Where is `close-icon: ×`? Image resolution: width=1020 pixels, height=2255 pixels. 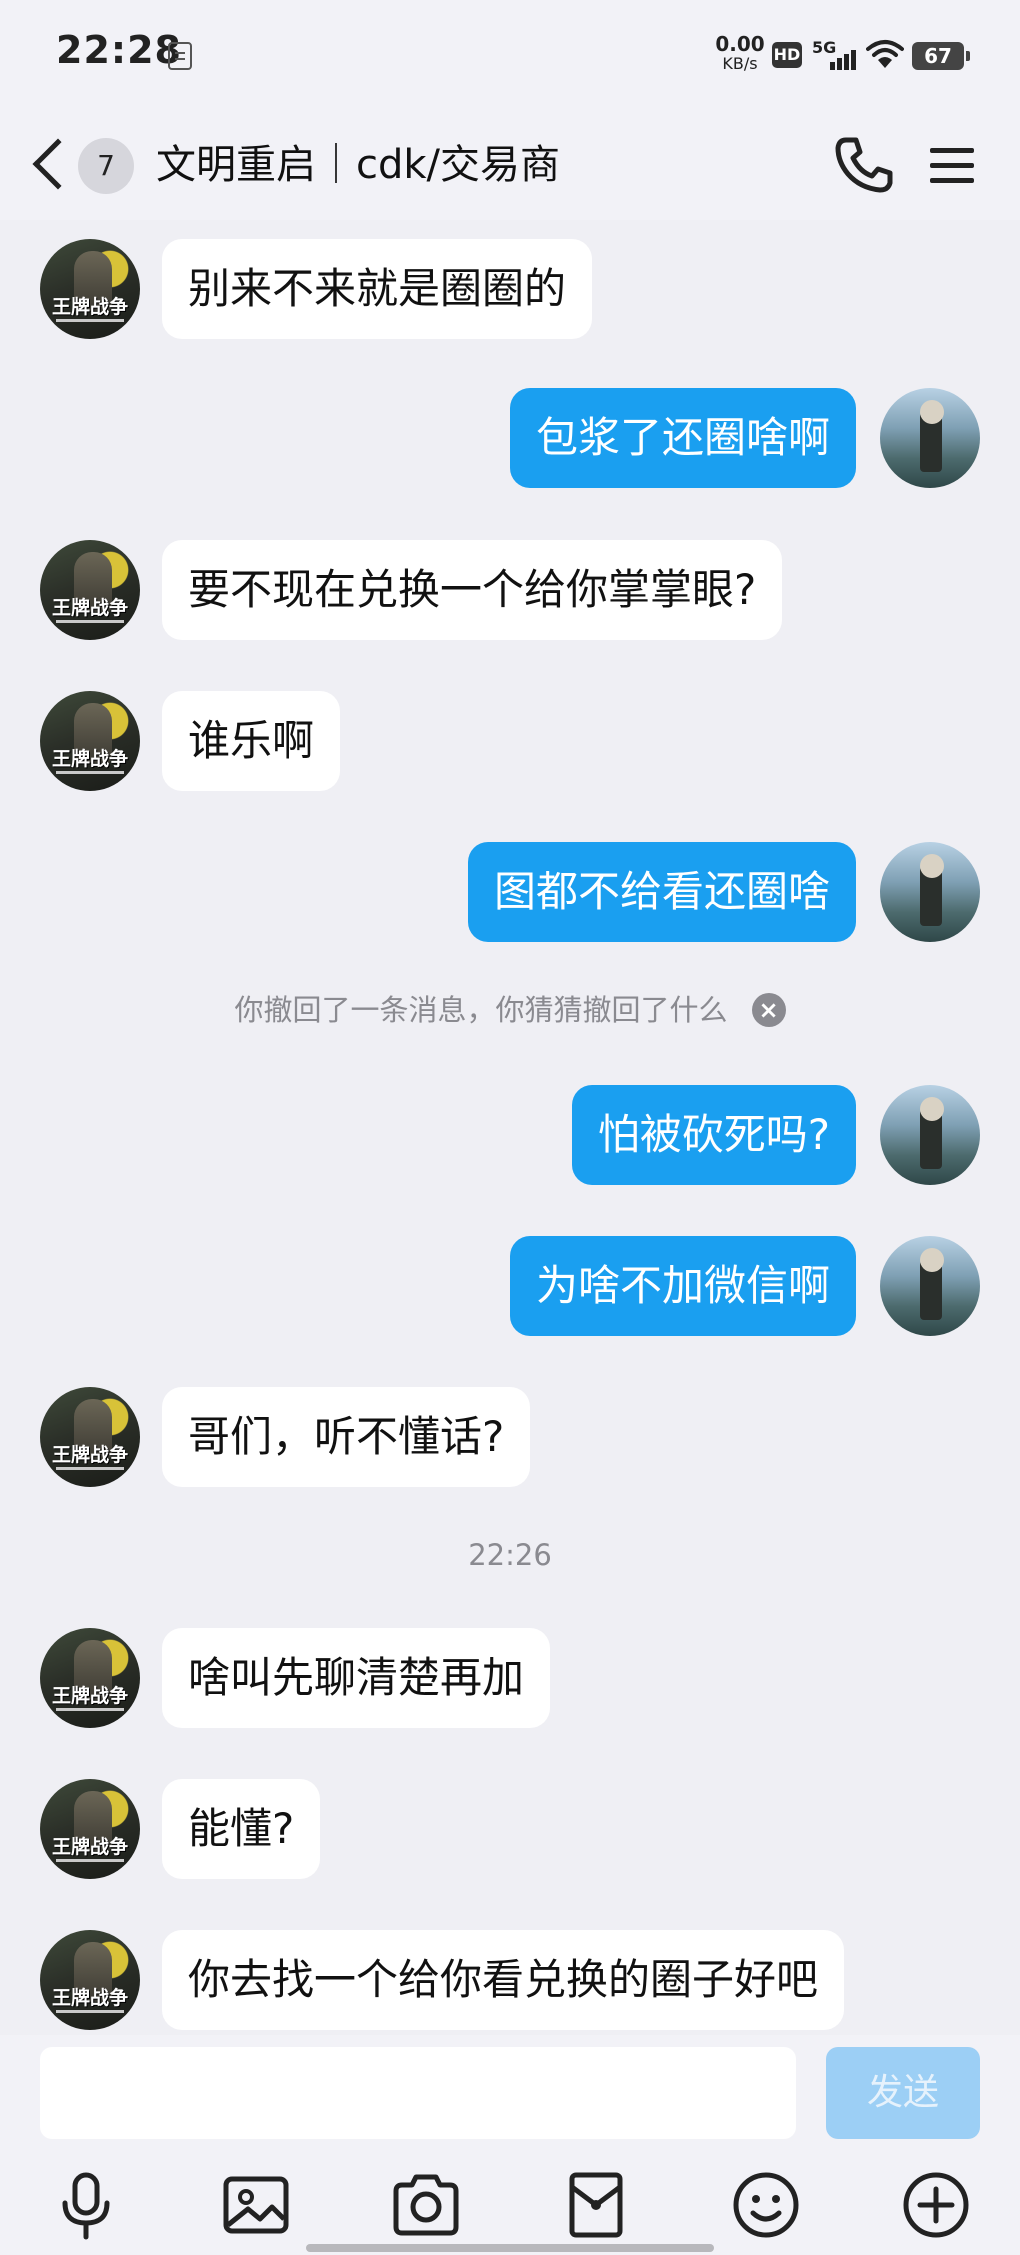
close-icon: × is located at coordinates (768, 1010).